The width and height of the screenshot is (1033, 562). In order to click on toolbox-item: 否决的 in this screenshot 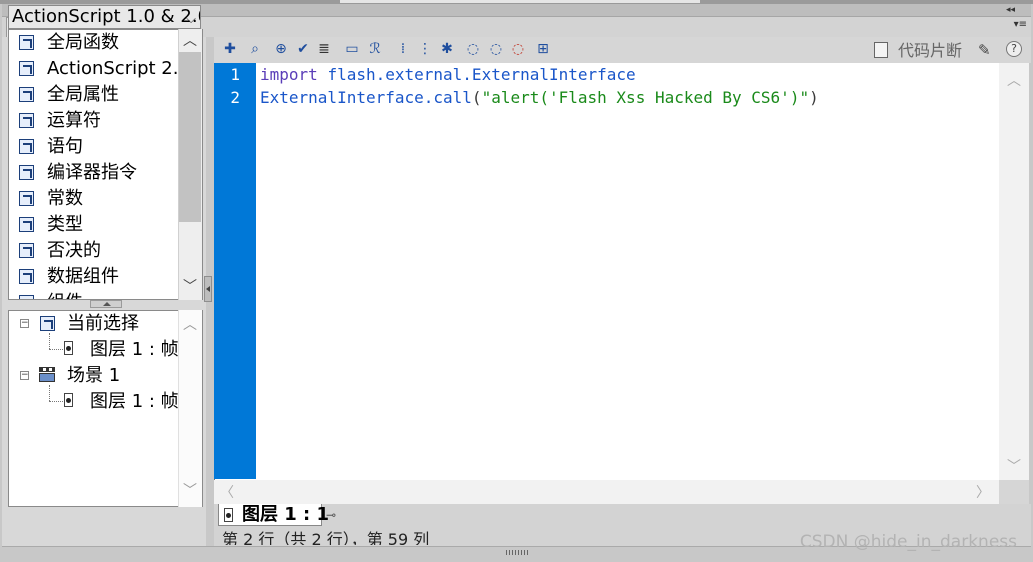, I will do `click(94, 251)`.